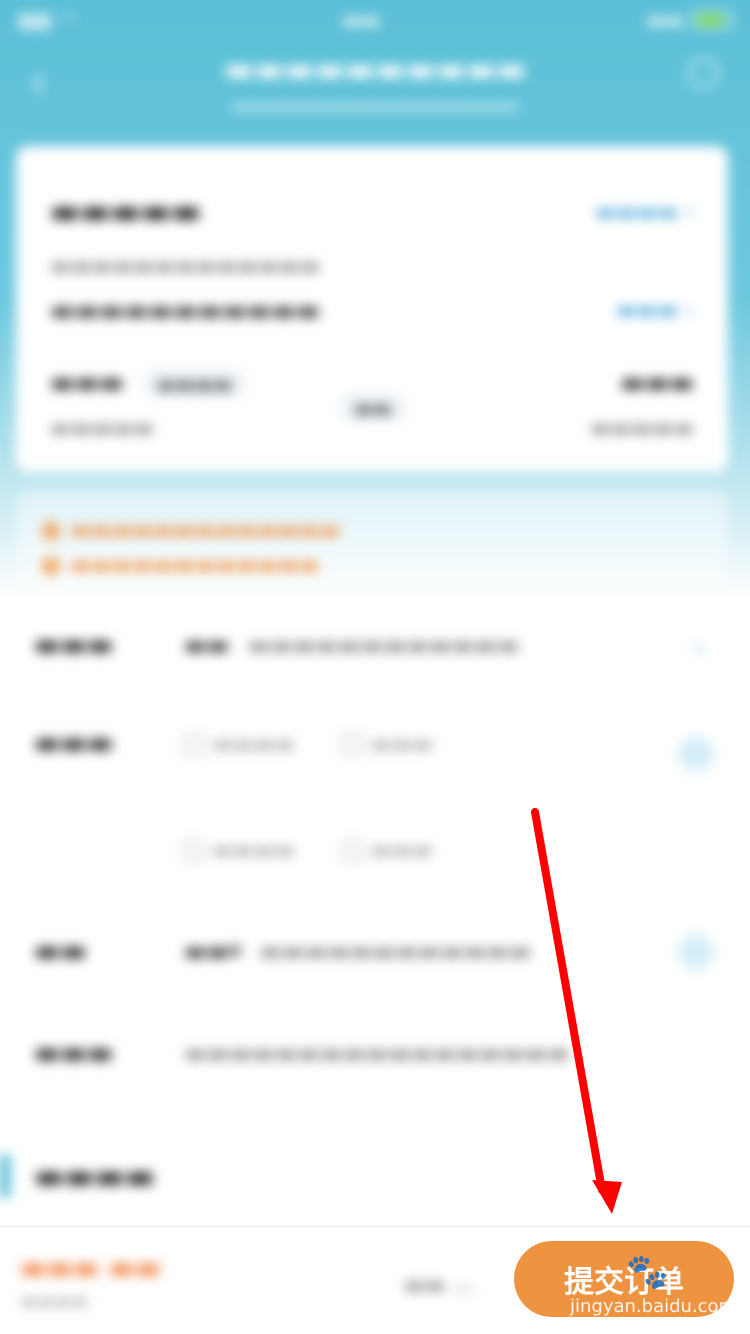  Describe the element at coordinates (439, 1283) in the screenshot. I see `price-detail-placeholder: ▬▬ ︿` at that location.